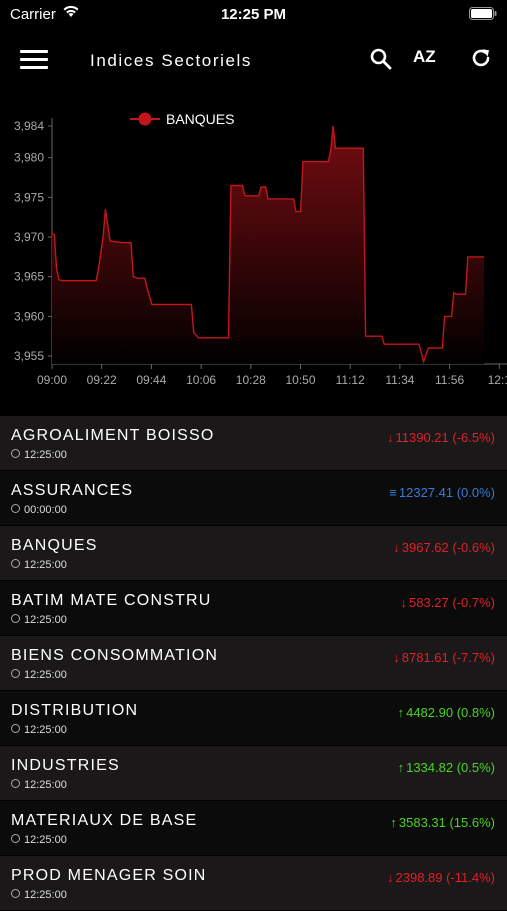  I want to click on sector-name: ASSURANCES, so click(72, 490).